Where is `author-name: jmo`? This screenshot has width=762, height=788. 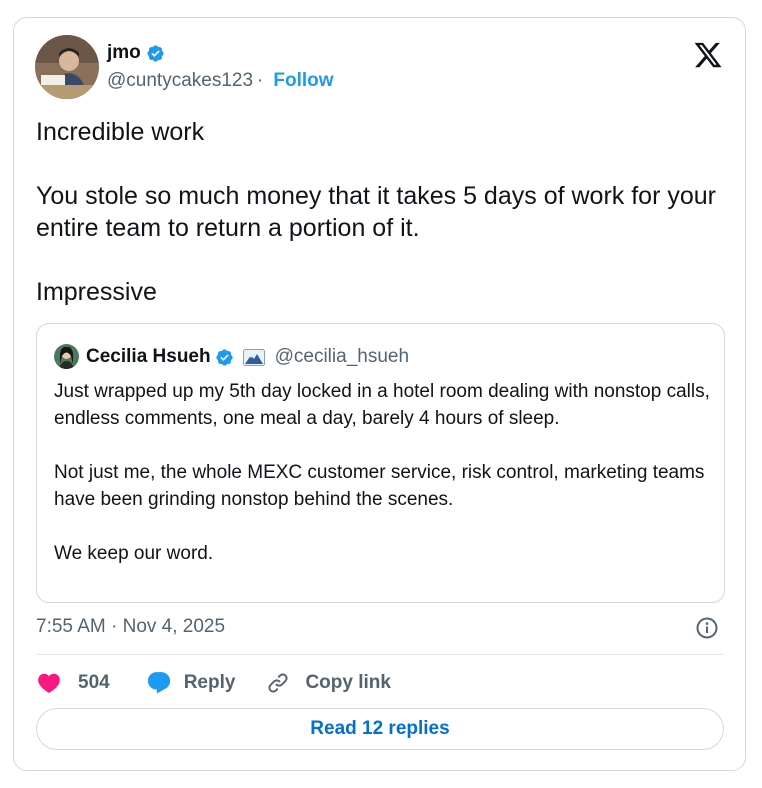 author-name: jmo is located at coordinates (124, 53).